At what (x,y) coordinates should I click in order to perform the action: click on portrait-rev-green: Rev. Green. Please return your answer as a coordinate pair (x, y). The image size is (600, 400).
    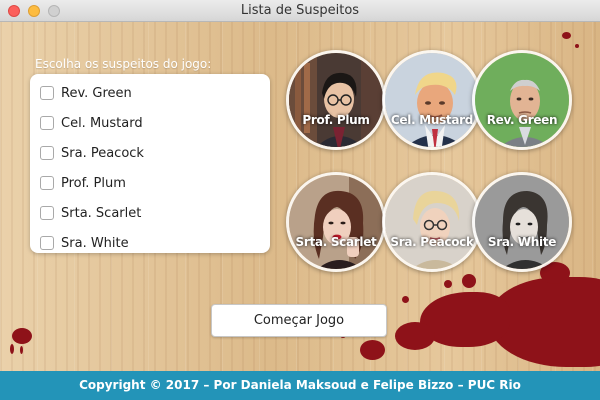
    Looking at the image, I should click on (522, 100).